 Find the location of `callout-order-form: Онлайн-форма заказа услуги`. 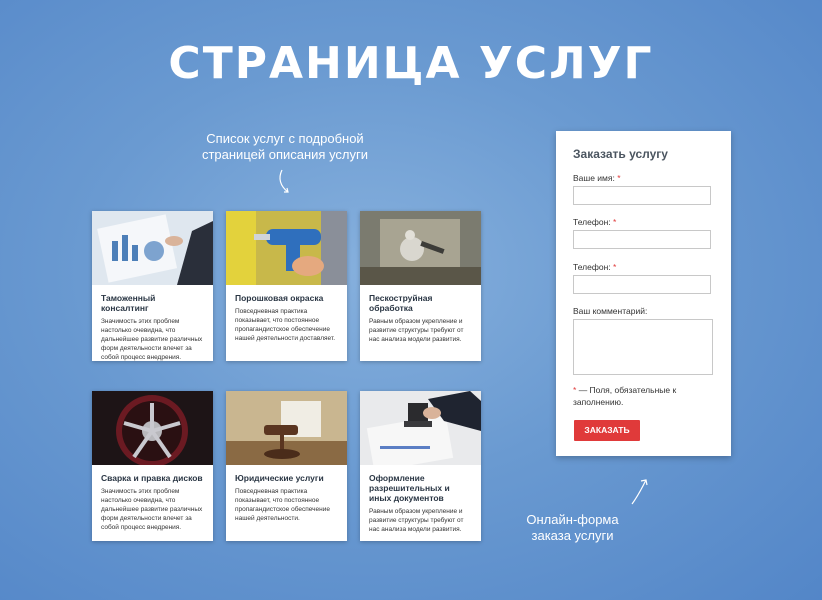

callout-order-form: Онлайн-форма заказа услуги is located at coordinates (572, 527).